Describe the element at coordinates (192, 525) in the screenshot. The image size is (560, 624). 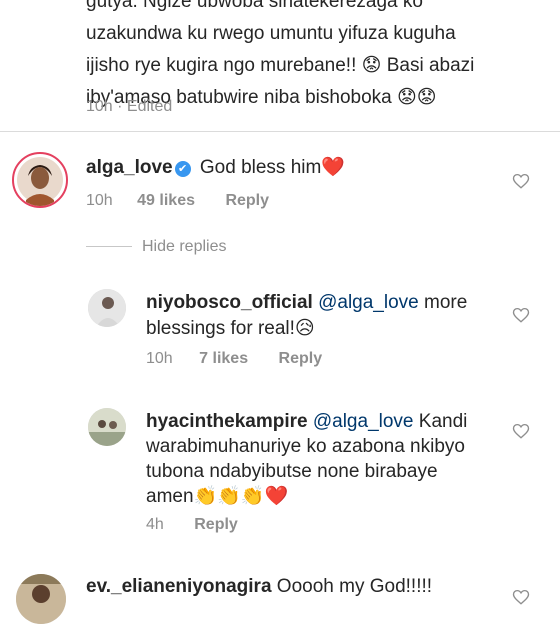
I see `reply-meta: 4h Reply` at that location.